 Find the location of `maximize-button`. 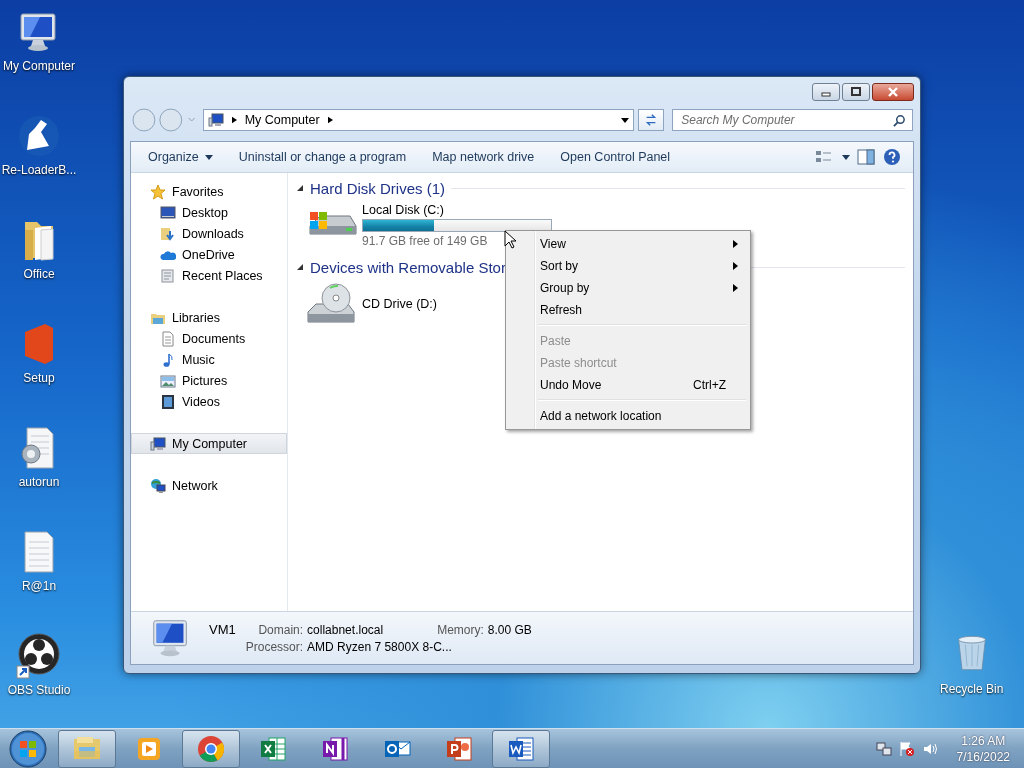

maximize-button is located at coordinates (856, 92).